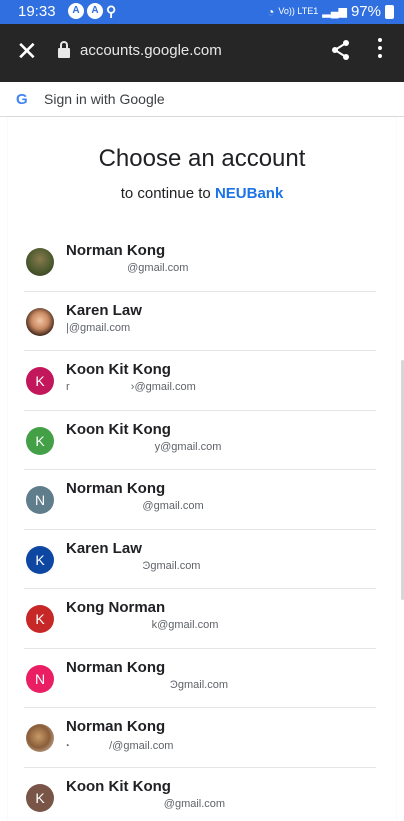  Describe the element at coordinates (98, 327) in the screenshot. I see `account-email: |@gmail.com` at that location.